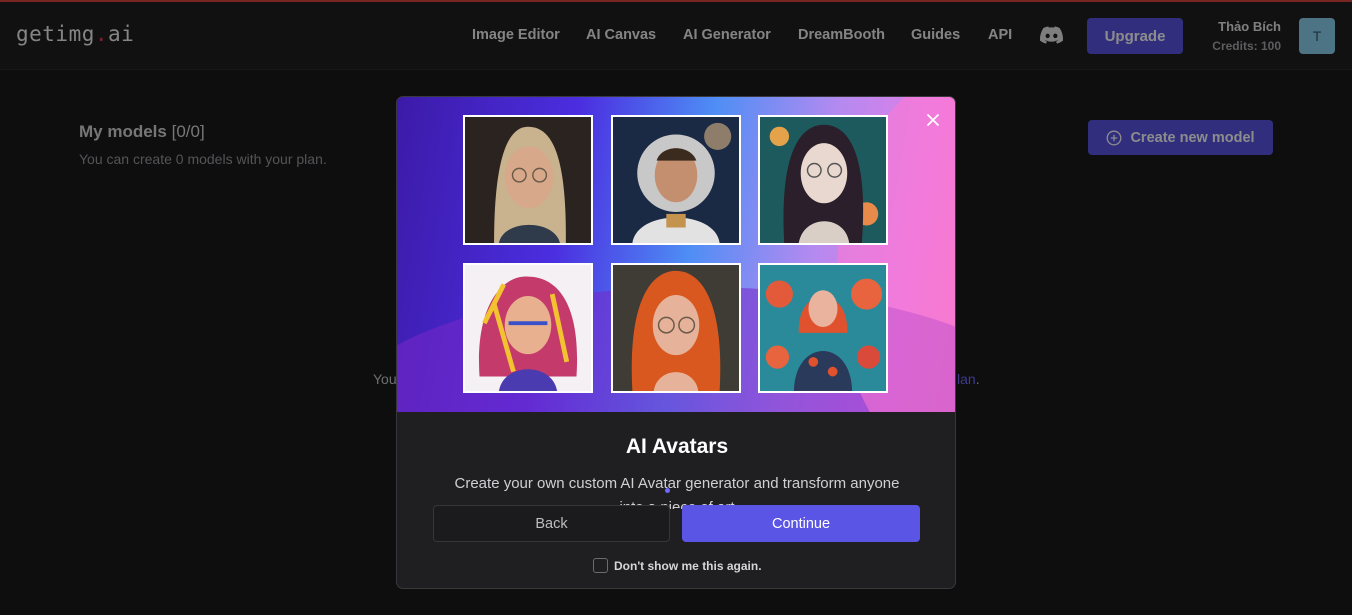 Image resolution: width=1352 pixels, height=615 pixels. Describe the element at coordinates (801, 523) in the screenshot. I see `continue-button: Continue` at that location.